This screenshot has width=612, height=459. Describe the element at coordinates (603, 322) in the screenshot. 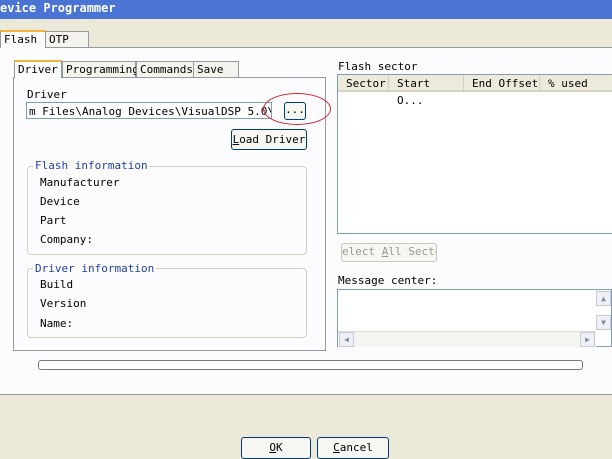

I see `scroll-down-icon: ▼` at that location.